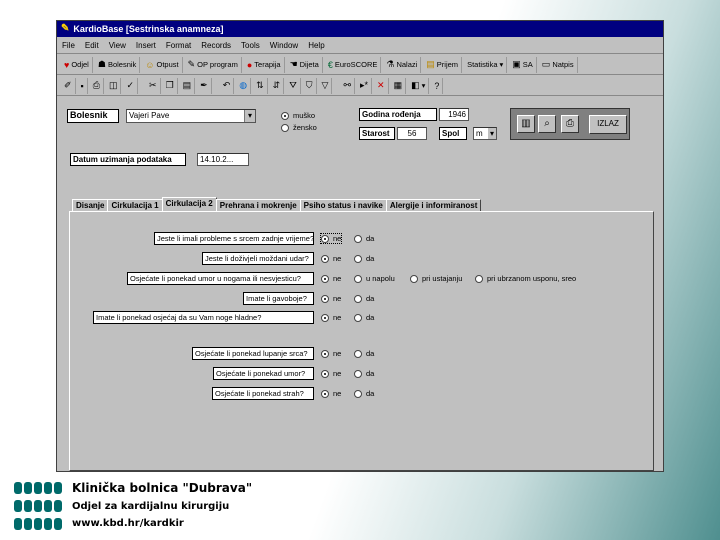  Describe the element at coordinates (331, 317) in the screenshot. I see `q5-no-radio: ne` at that location.